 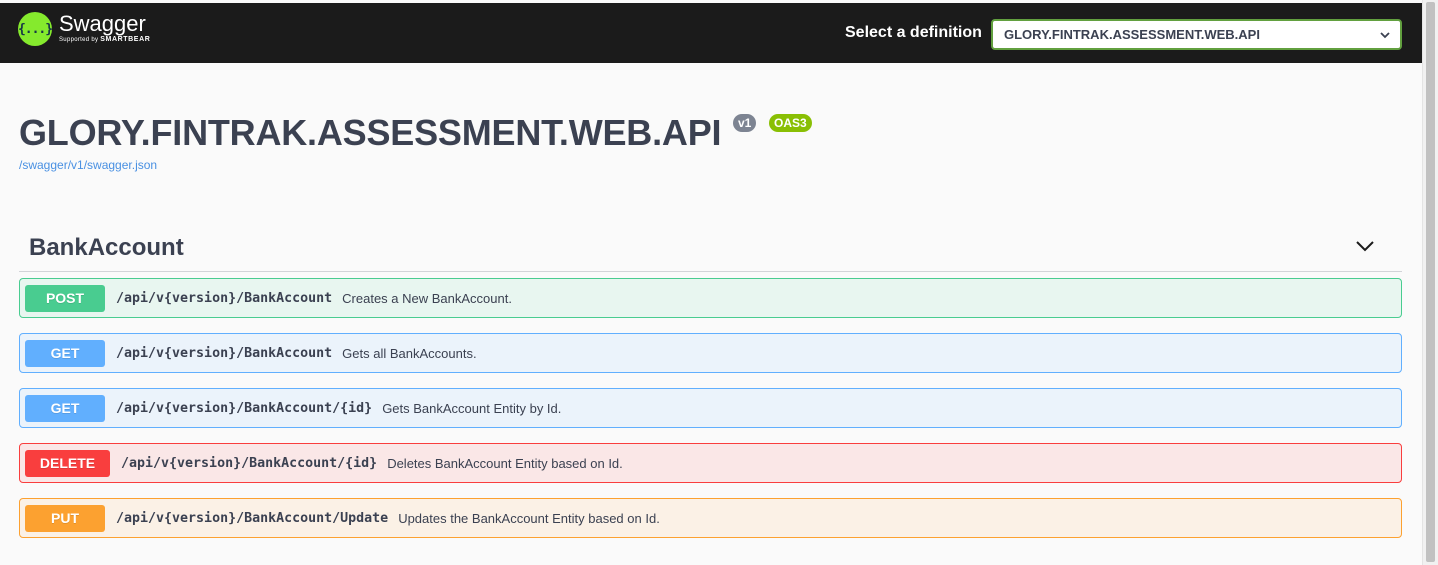 I want to click on spec-link: /swagger/v1/swagger.json, so click(x=88, y=165).